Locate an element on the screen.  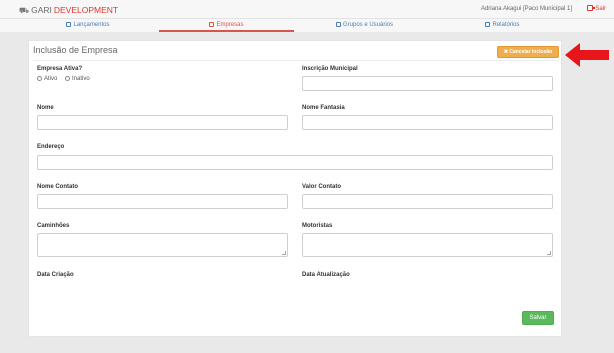
tab-relatorios: Relatórios is located at coordinates (502, 25).